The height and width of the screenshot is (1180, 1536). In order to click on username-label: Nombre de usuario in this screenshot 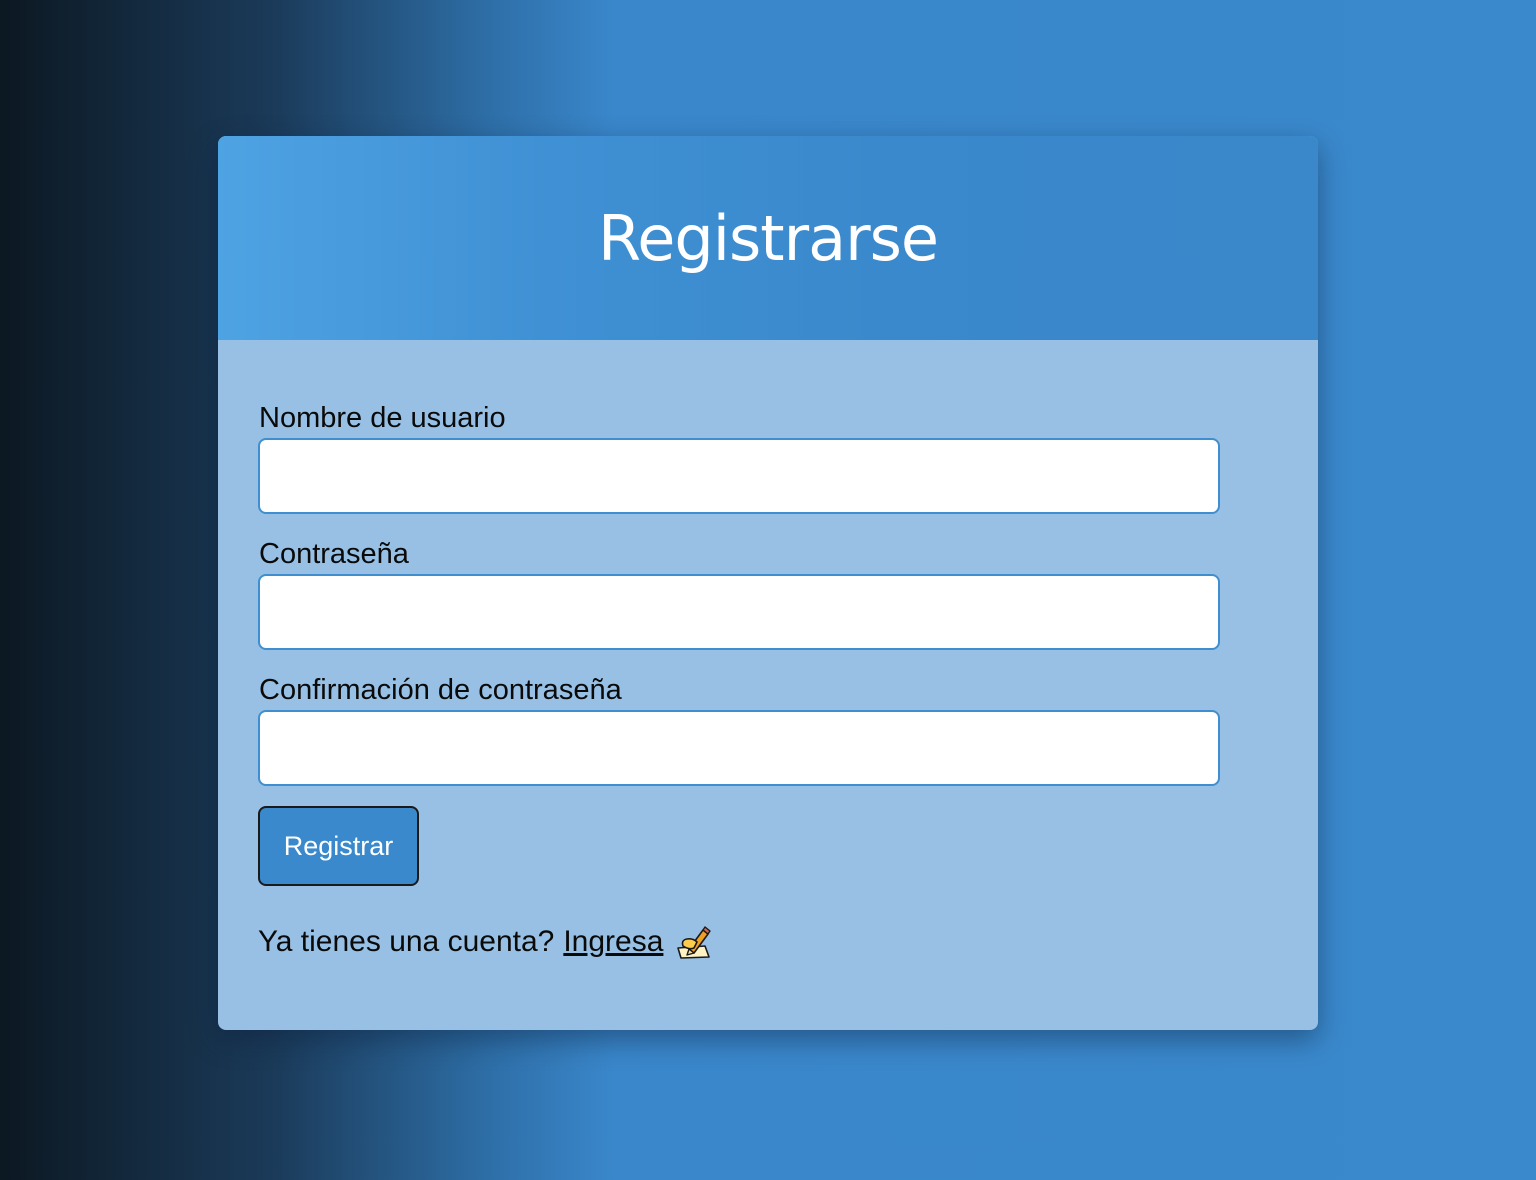, I will do `click(382, 418)`.